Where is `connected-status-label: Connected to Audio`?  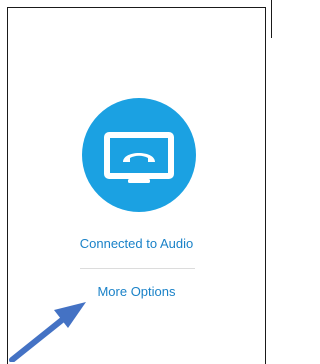
connected-status-label: Connected to Audio is located at coordinates (136, 243).